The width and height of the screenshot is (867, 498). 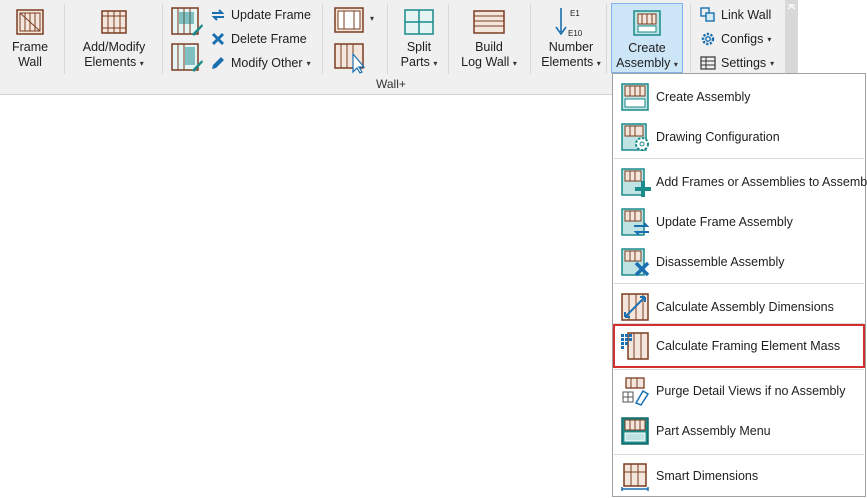 I want to click on menu-item-label: Part Assembly Menu, so click(x=713, y=431).